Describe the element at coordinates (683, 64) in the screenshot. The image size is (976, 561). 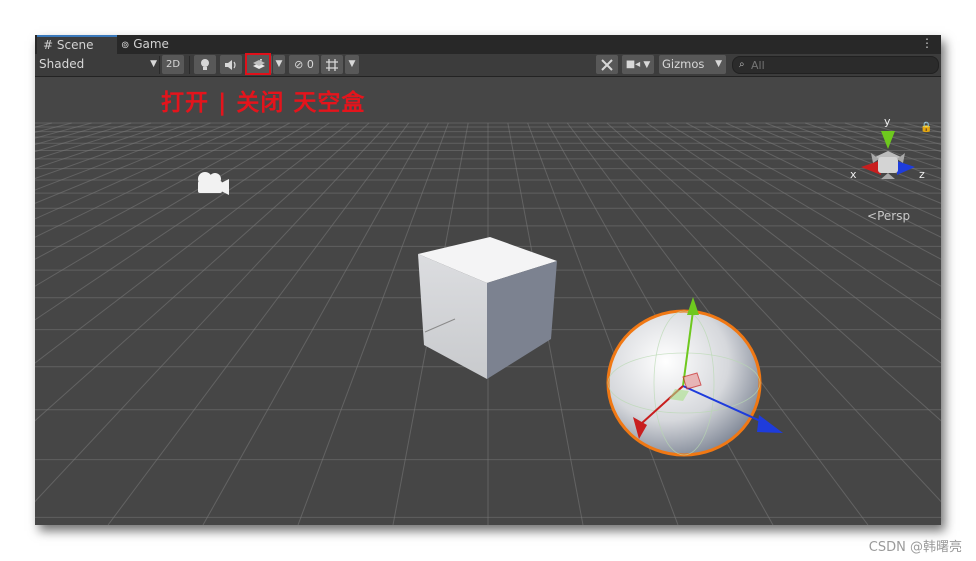
I see `gizmos-label: Gizmos` at that location.